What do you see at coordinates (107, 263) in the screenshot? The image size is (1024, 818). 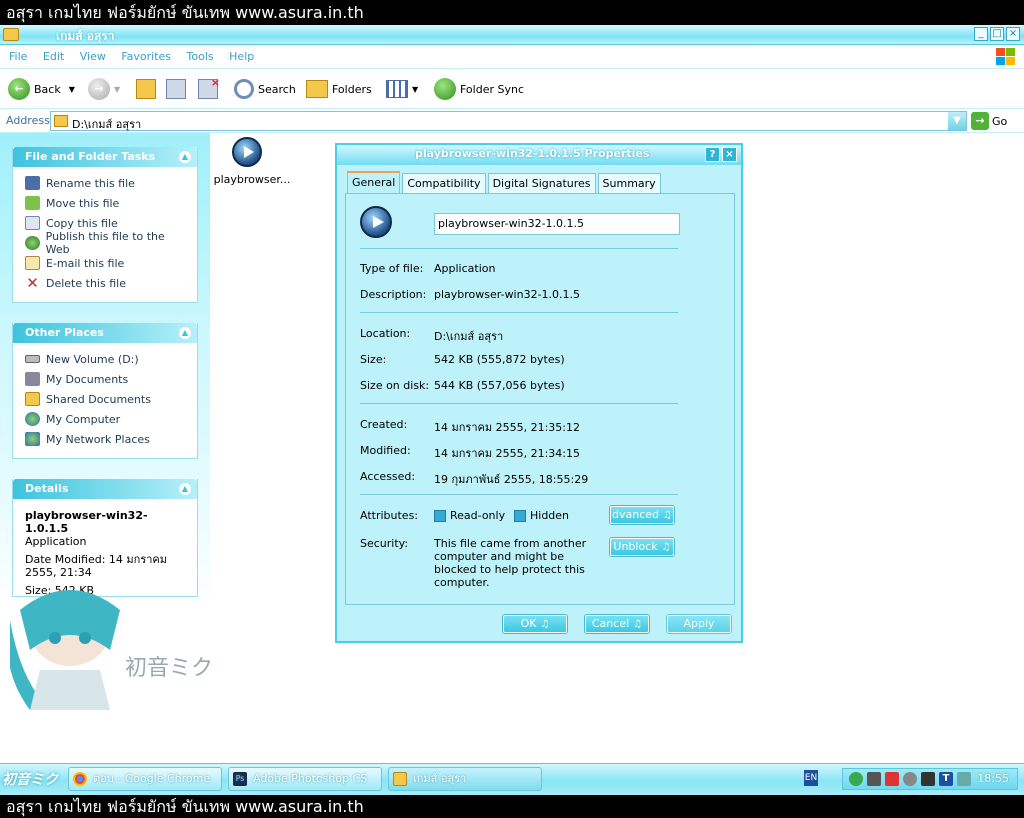 I see `email-file-link: E-mail this file` at bounding box center [107, 263].